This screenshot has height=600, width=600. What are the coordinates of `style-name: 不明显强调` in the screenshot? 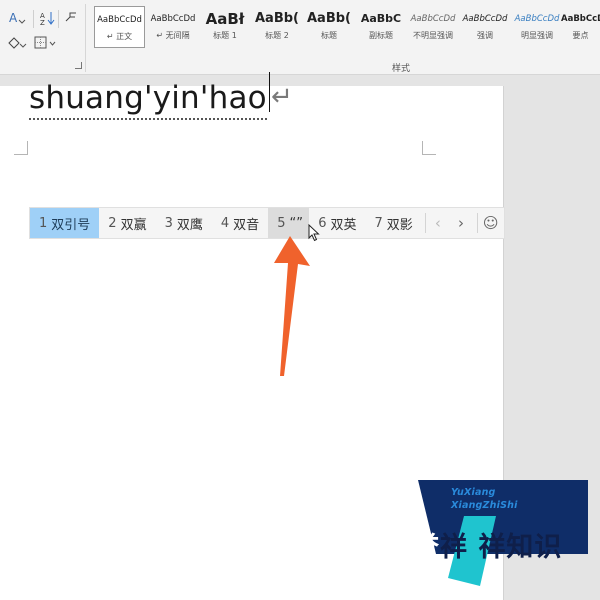 It's located at (433, 35).